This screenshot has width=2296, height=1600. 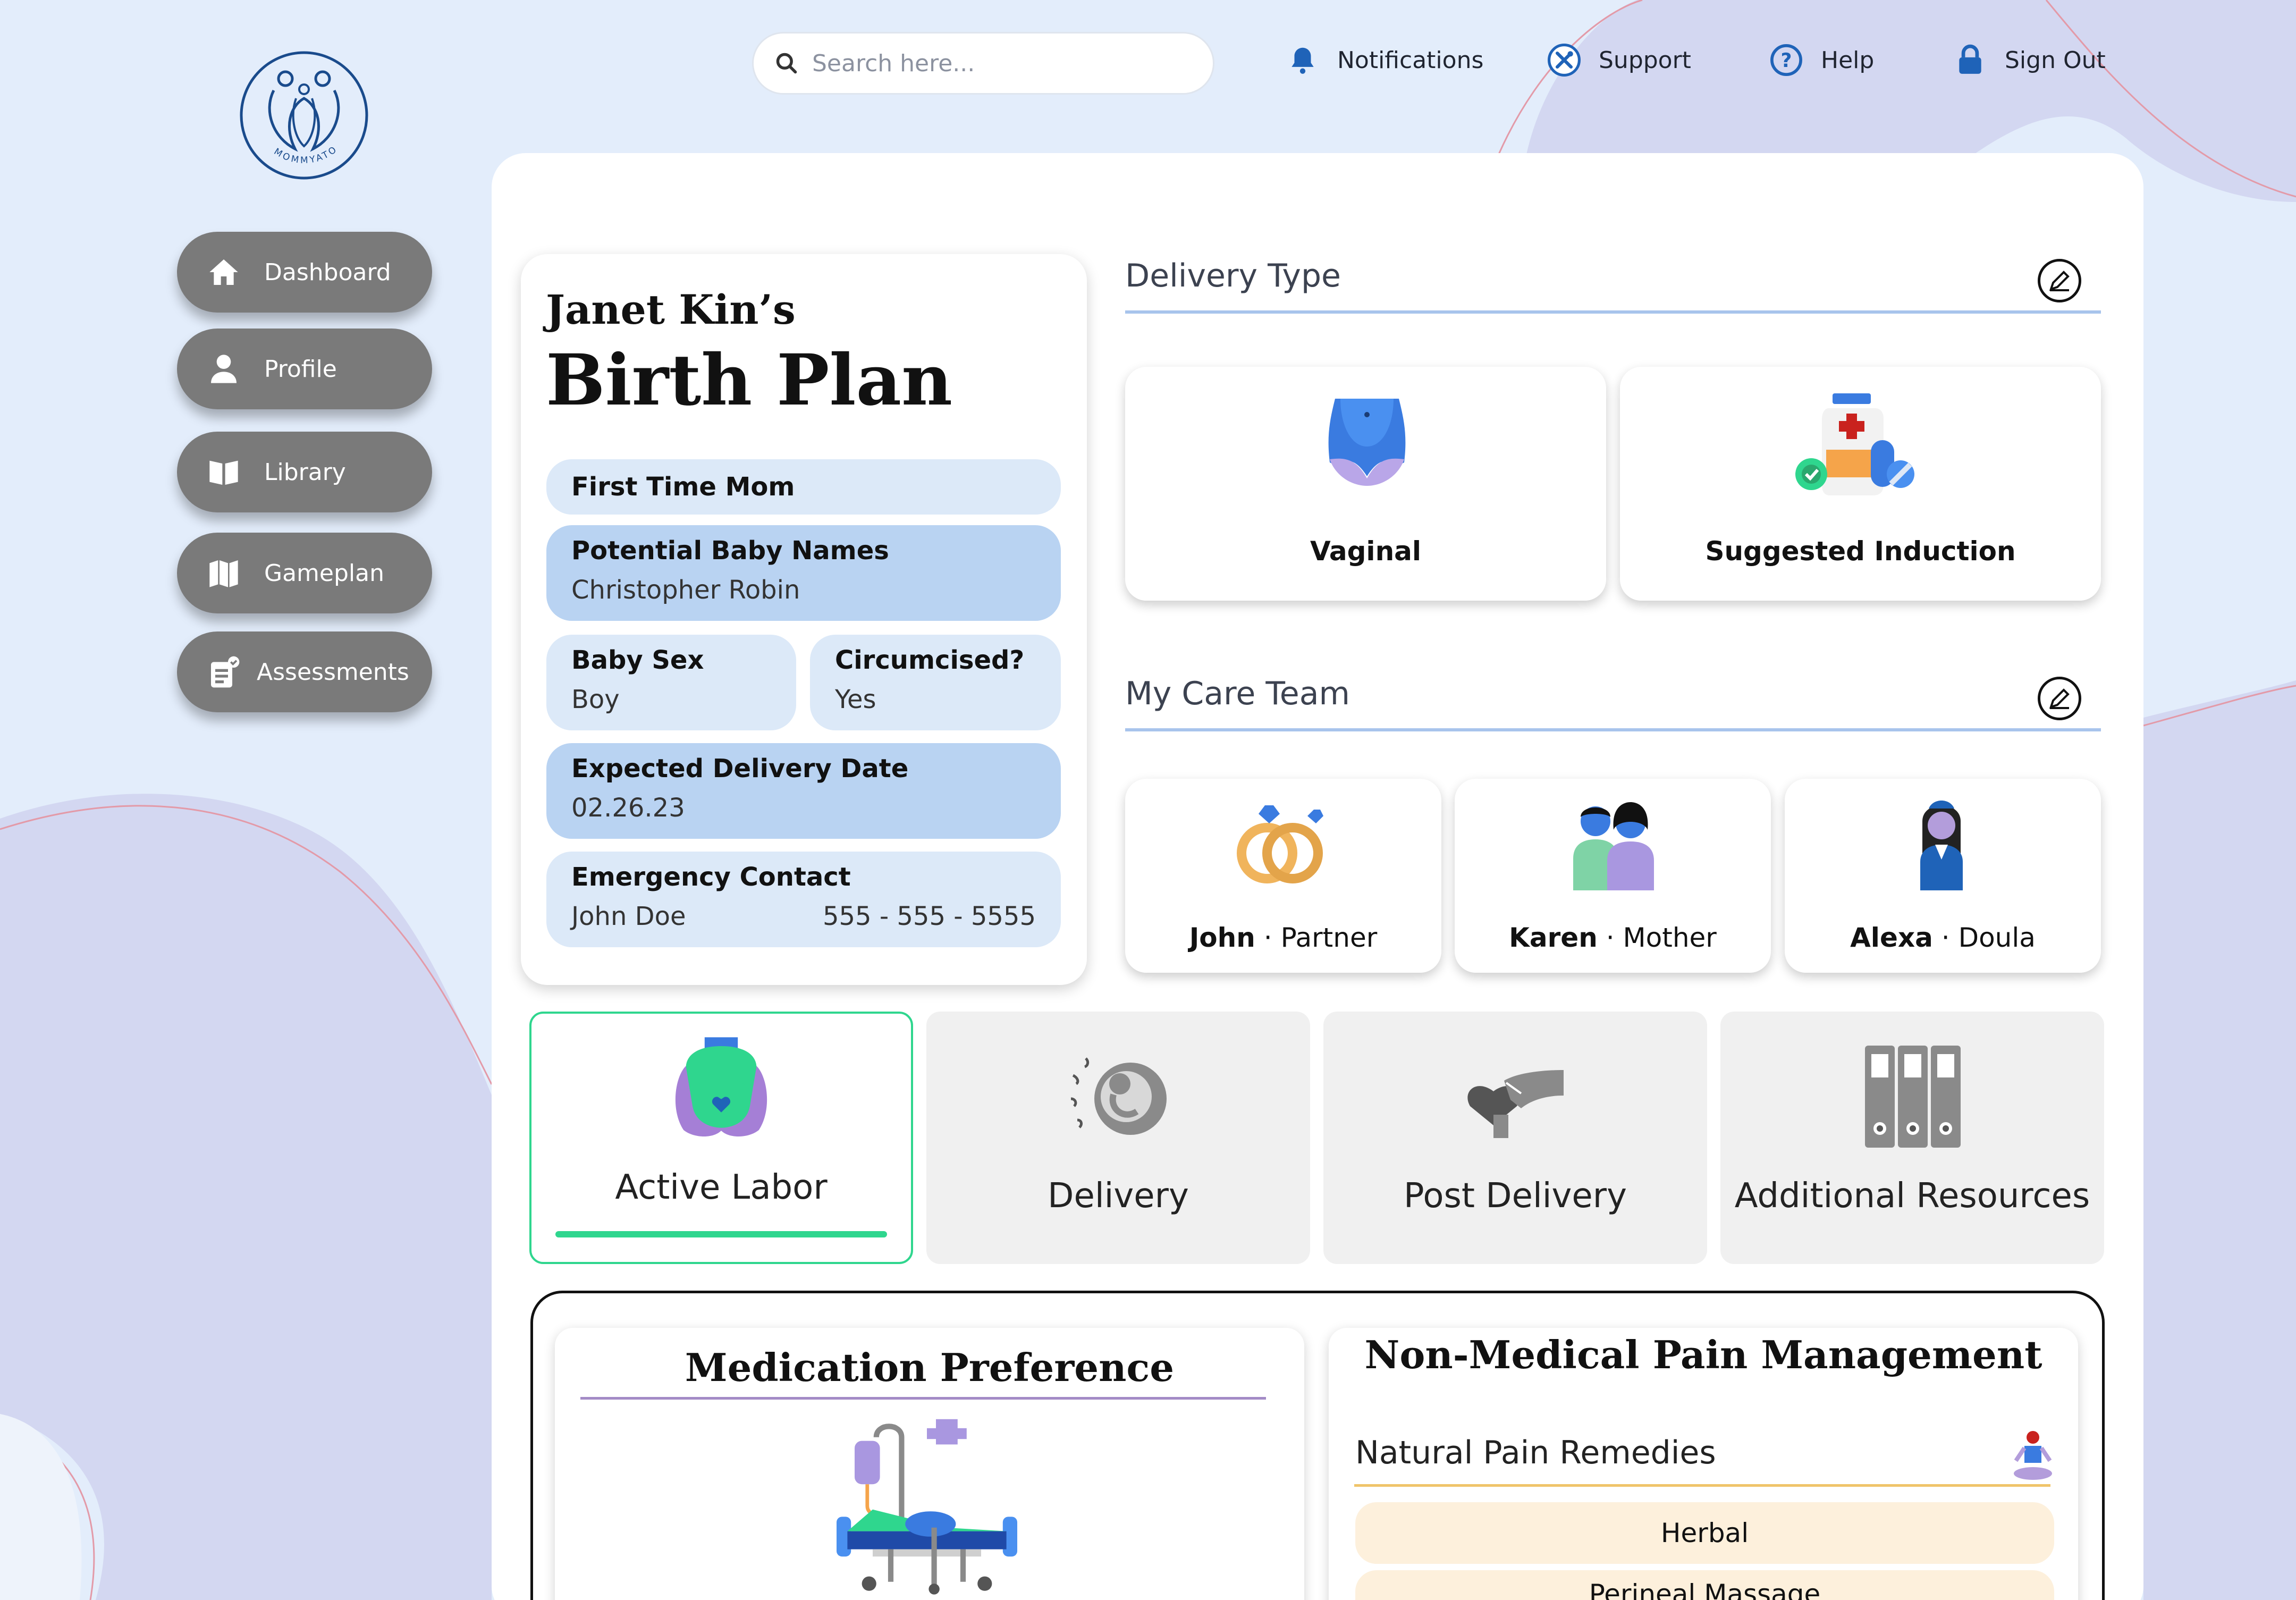 I want to click on sidebar-item-profile: Profile, so click(x=304, y=369).